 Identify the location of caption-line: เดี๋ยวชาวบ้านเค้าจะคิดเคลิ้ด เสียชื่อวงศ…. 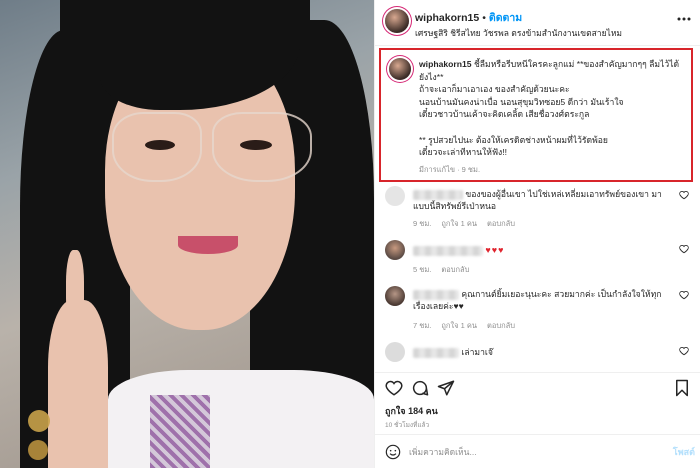
(504, 114).